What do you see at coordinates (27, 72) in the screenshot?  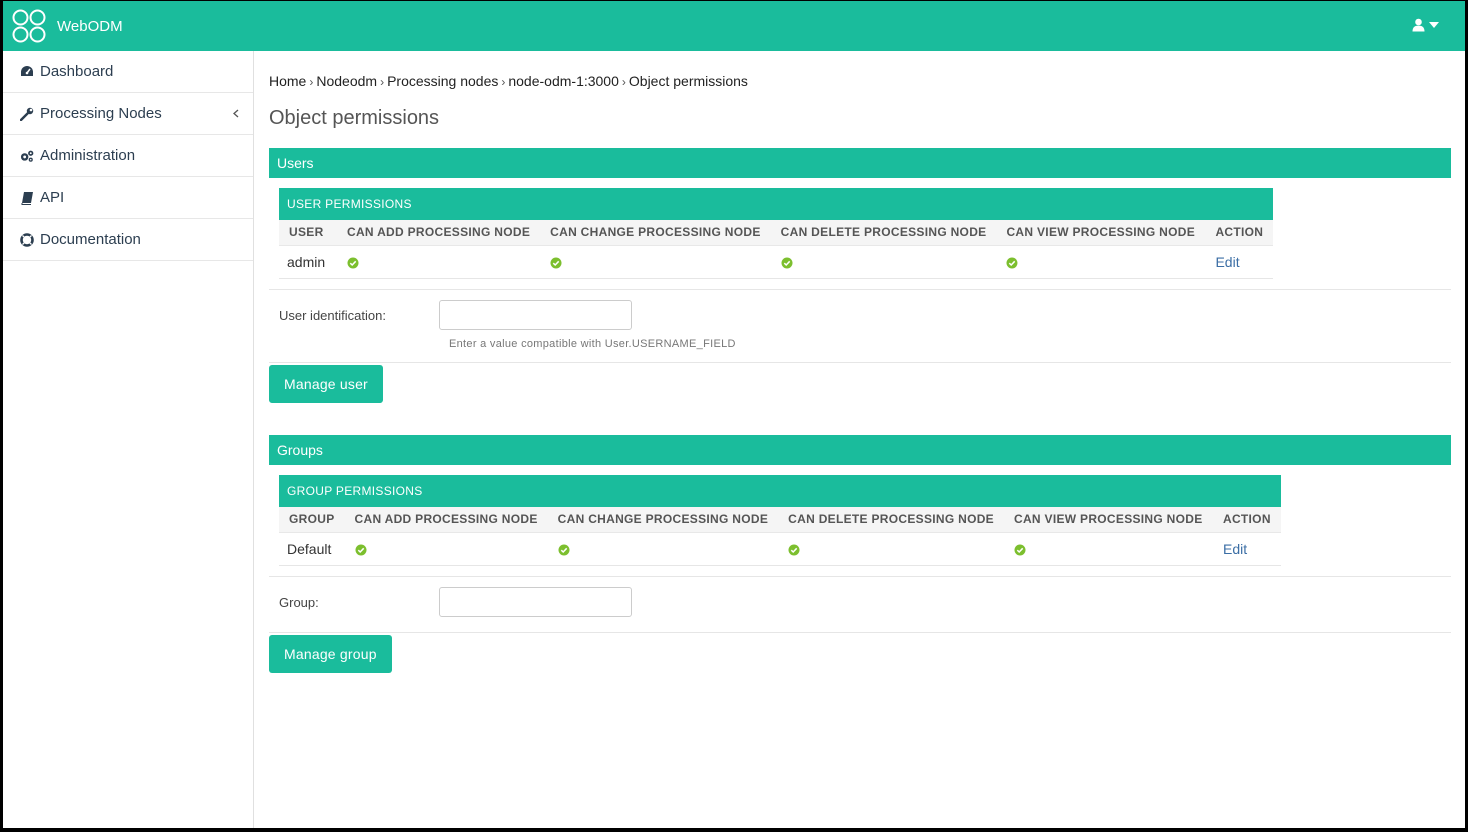 I see `tachometer-icon` at bounding box center [27, 72].